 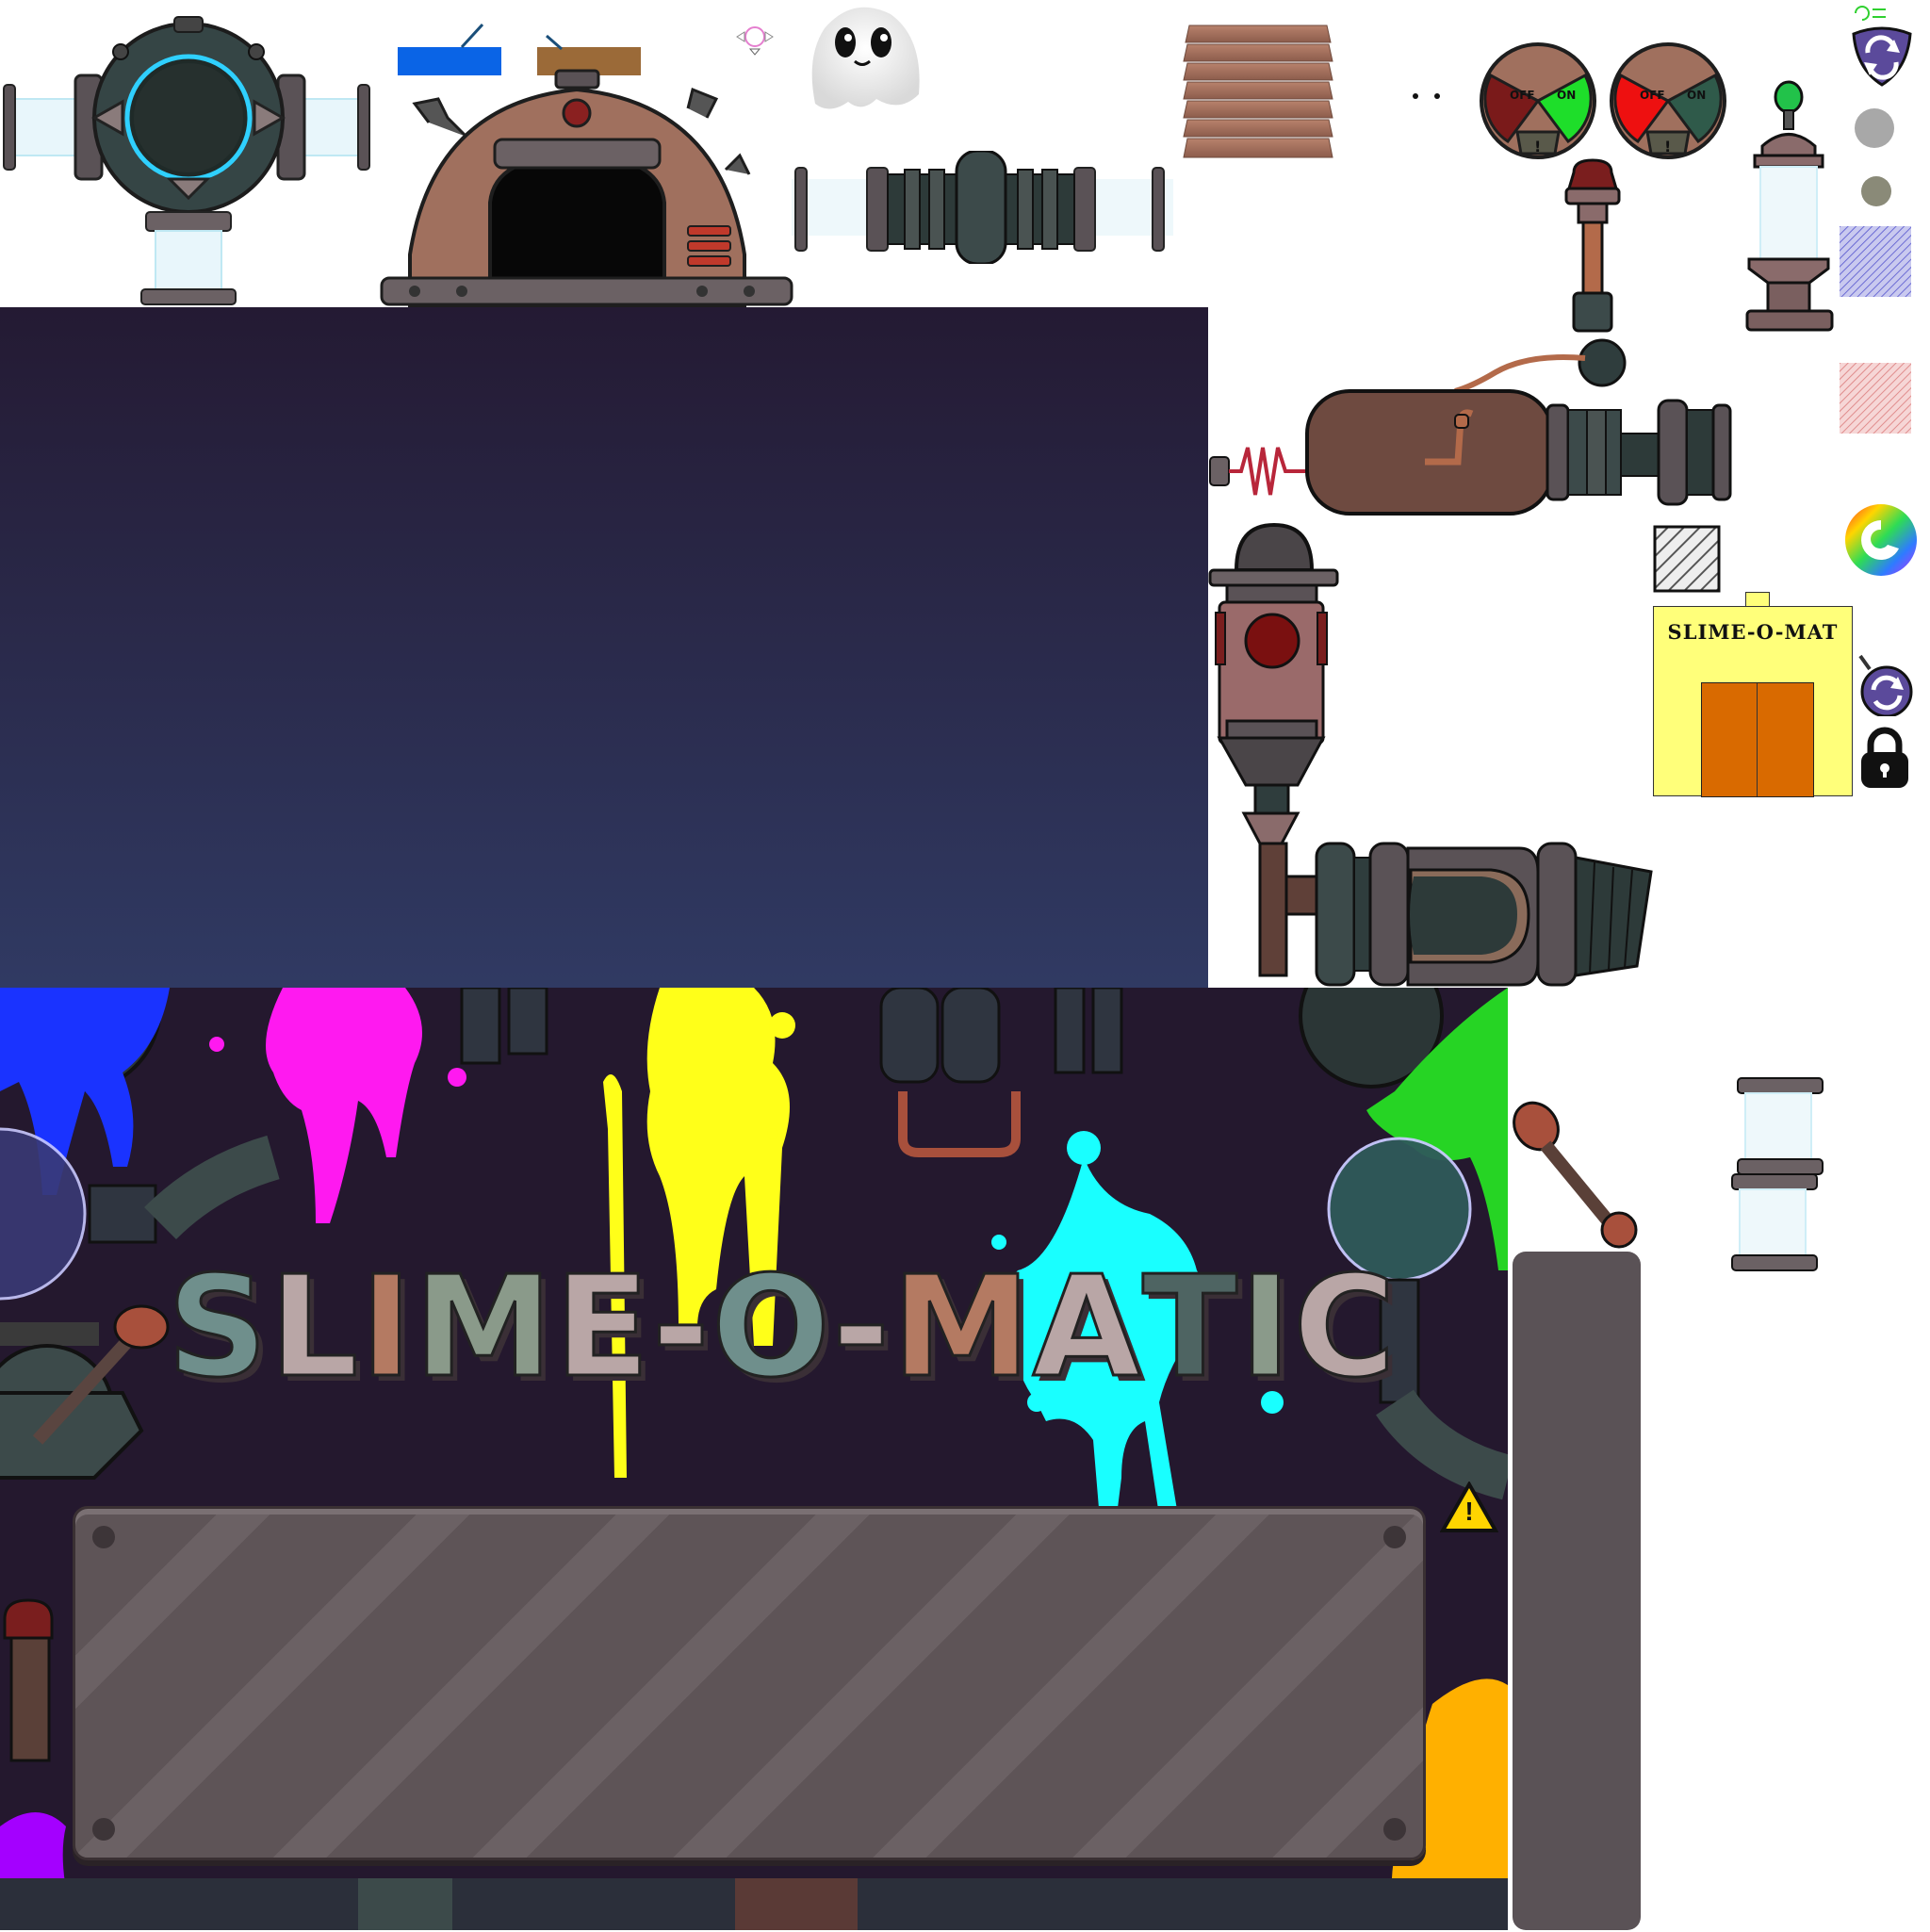 I want to click on title-dash-2: -, so click(x=861, y=1327).